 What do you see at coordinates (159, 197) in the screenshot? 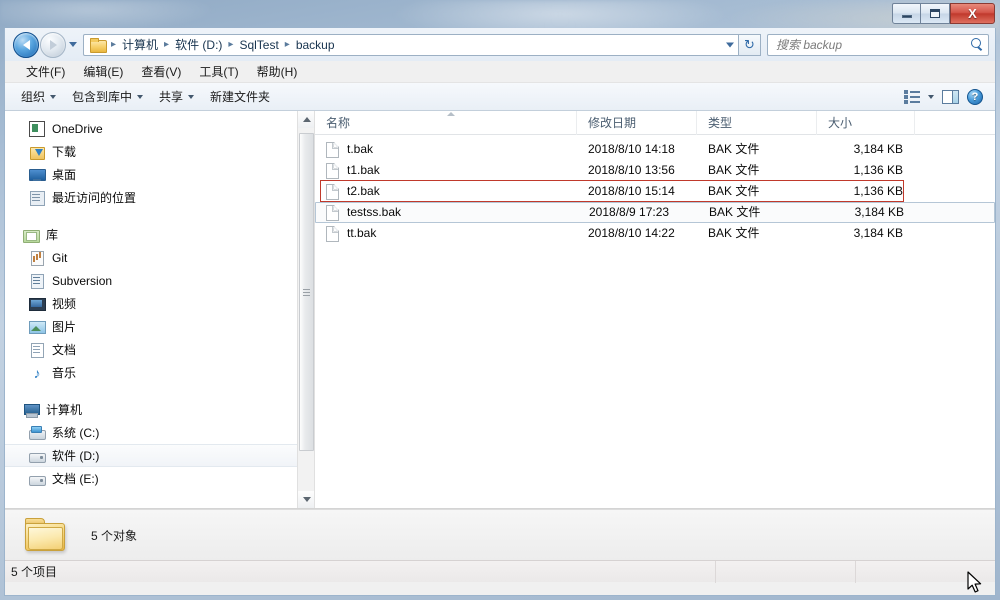
I see `sidebar-item-3: 最近访问的位置` at bounding box center [159, 197].